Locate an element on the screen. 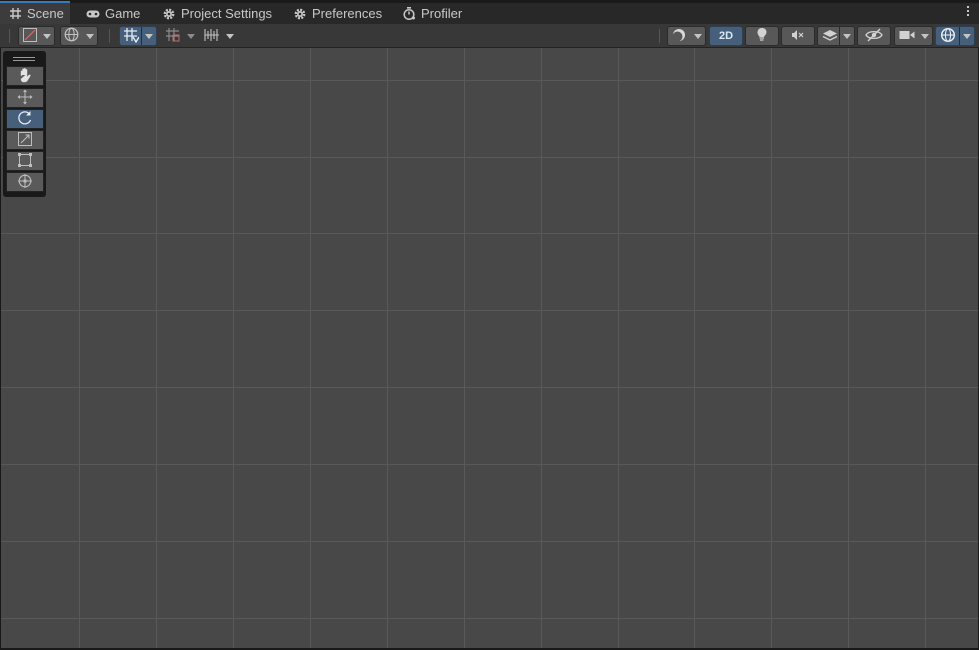 Image resolution: width=979 pixels, height=650 pixels. gamepad-icon is located at coordinates (93, 14).